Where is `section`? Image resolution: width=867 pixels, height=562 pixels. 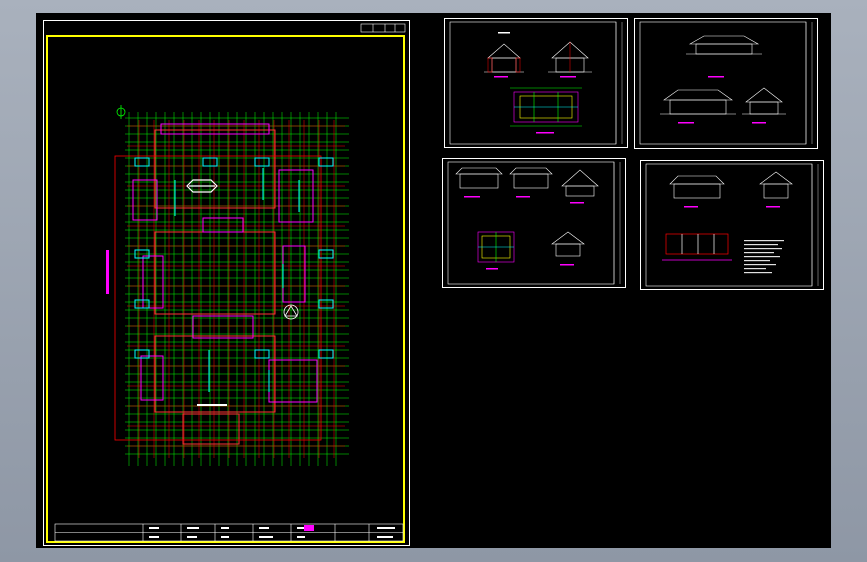
section is located at coordinates (568, 244).